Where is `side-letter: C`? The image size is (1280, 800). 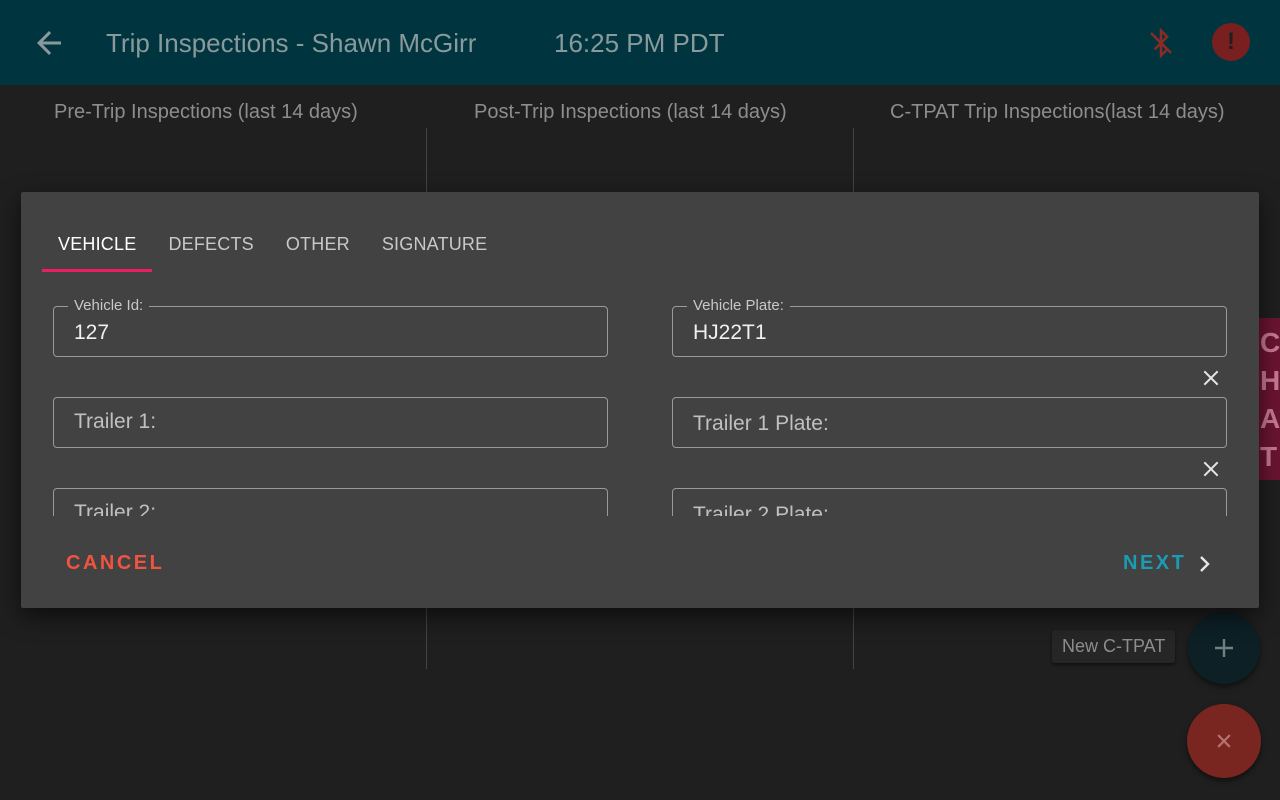
side-letter: C is located at coordinates (1270, 342).